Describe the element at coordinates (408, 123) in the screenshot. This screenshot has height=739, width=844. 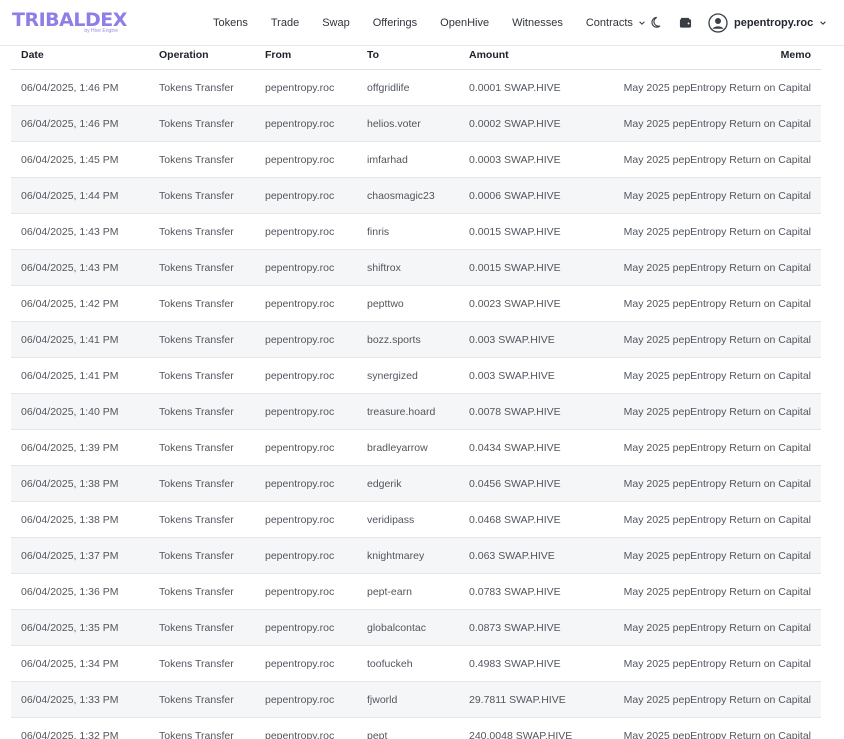
I see `cell-to: helios.voter` at that location.